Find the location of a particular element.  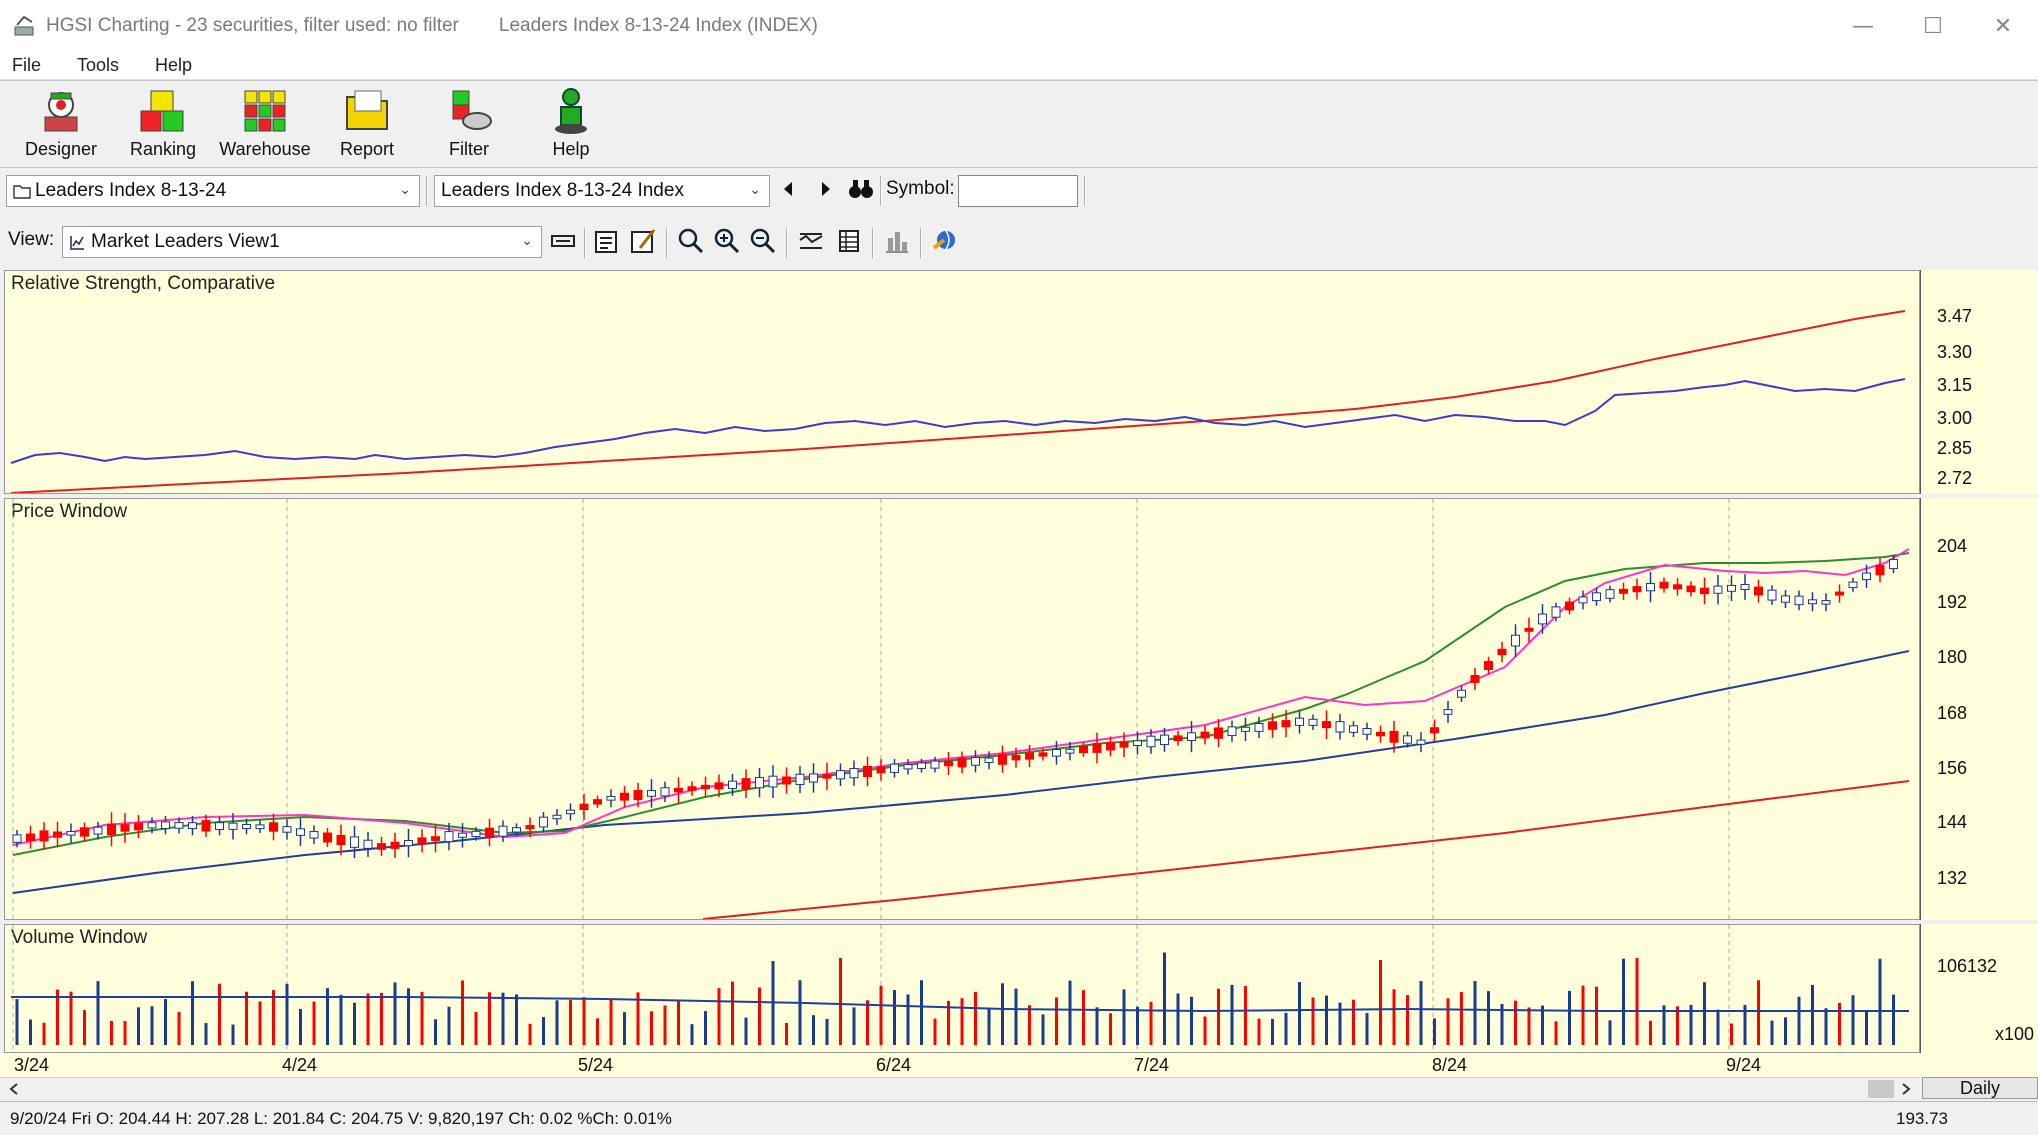

zoom-out-icon is located at coordinates (763, 241).